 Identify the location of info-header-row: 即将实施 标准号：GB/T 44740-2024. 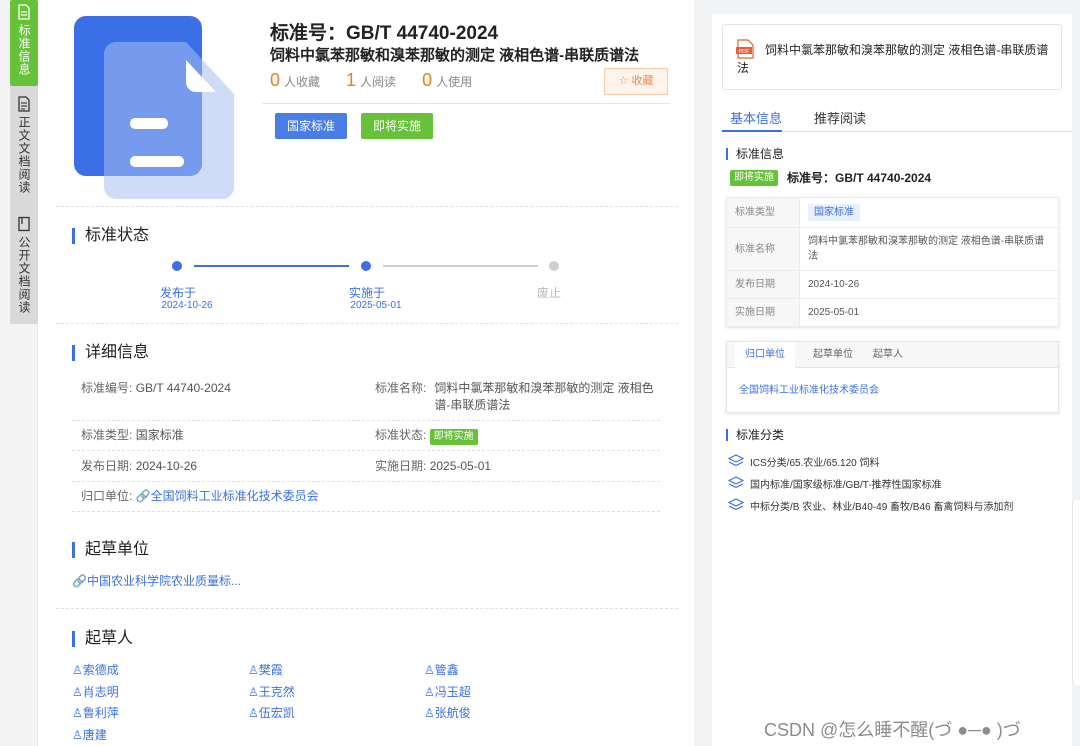
(830, 177).